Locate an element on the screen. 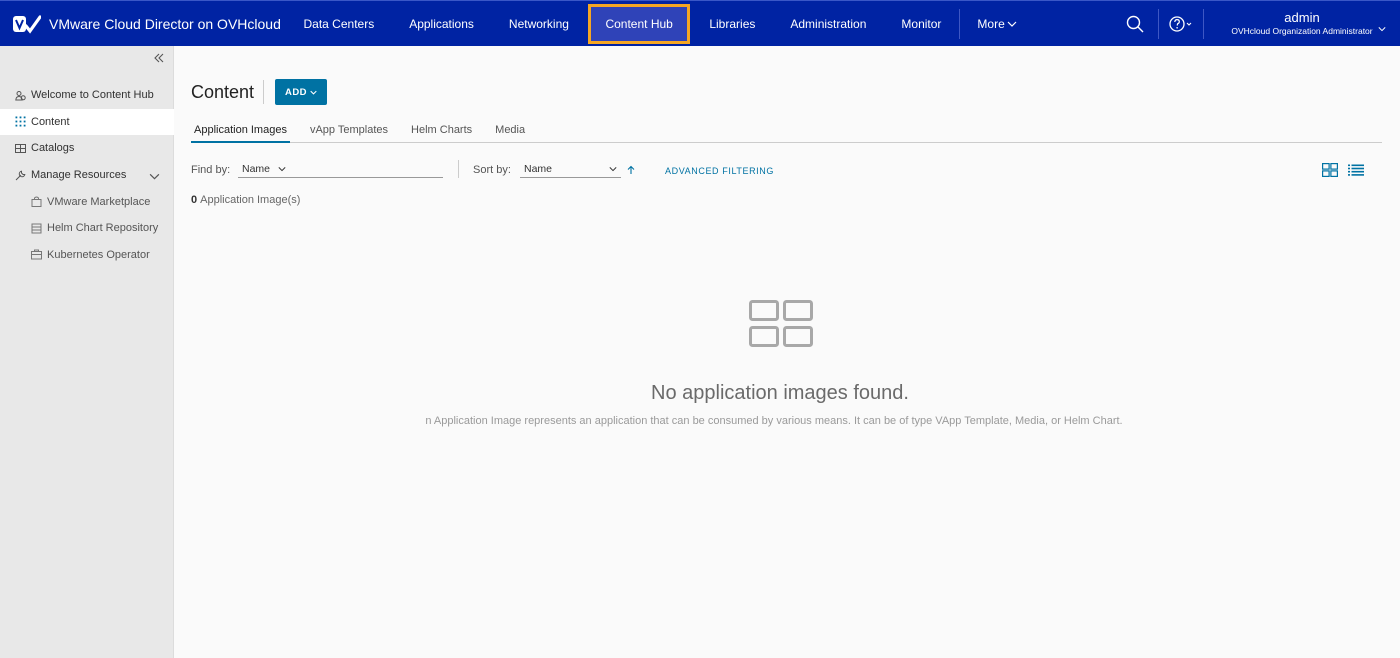 The image size is (1400, 658). sidebar-item-vmware-marketplace: VMware Marketplace is located at coordinates (87, 201).